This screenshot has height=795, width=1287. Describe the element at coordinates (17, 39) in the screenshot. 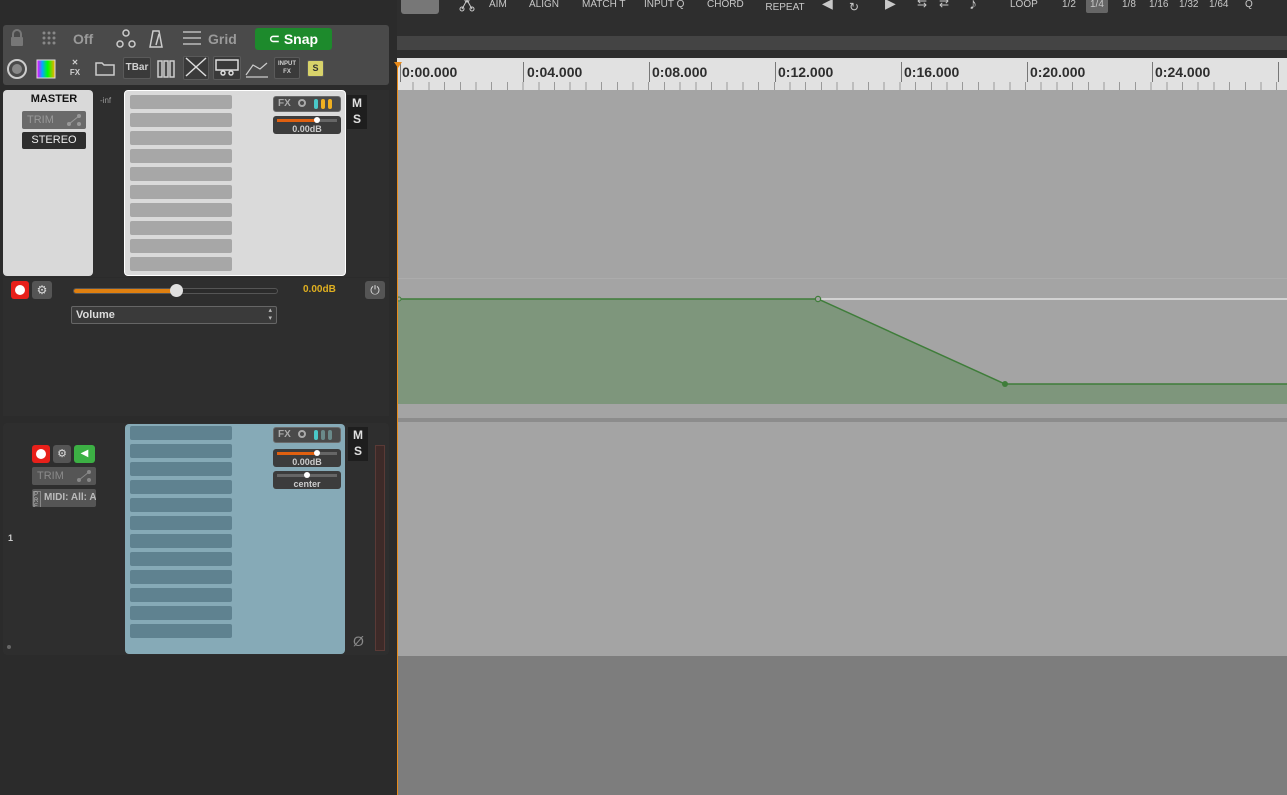

I see `lock-icon` at that location.